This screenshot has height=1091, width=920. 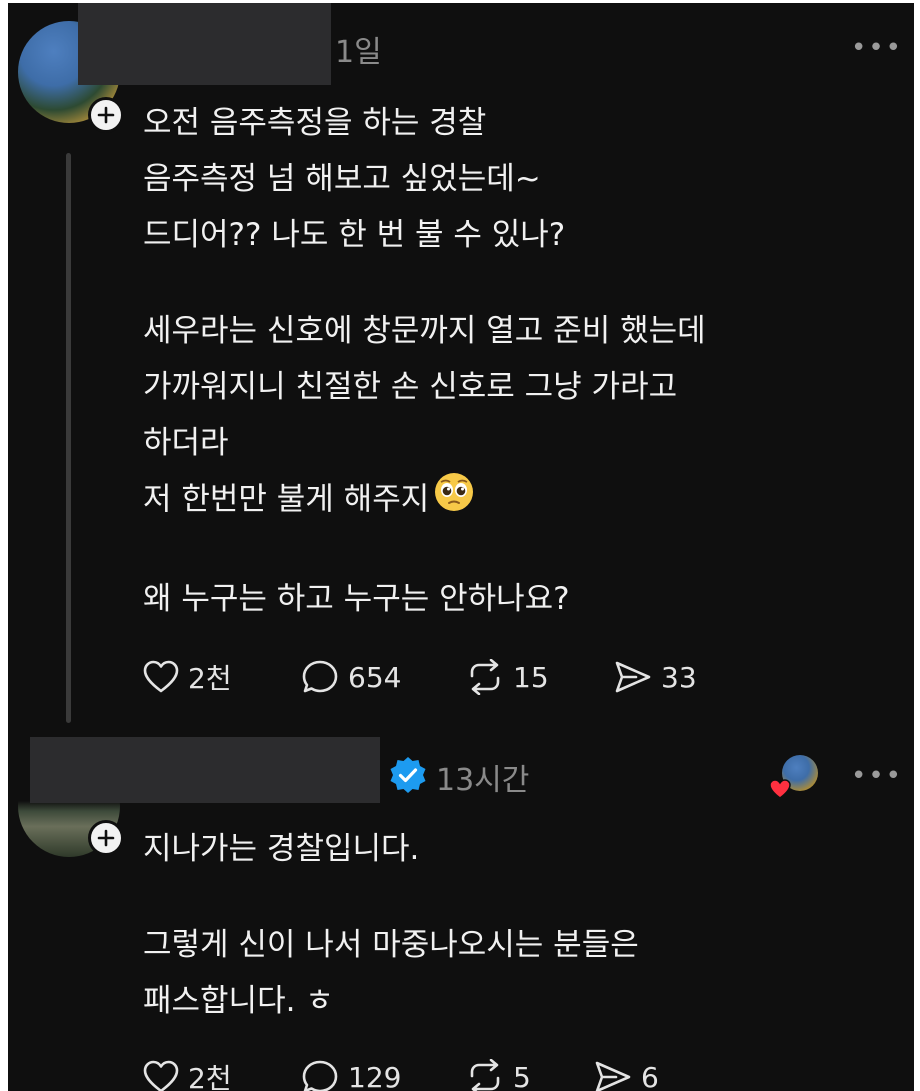 What do you see at coordinates (354, 235) in the screenshot?
I see `text-line: 드디어?? 나도 한 번 불 수 있나?` at bounding box center [354, 235].